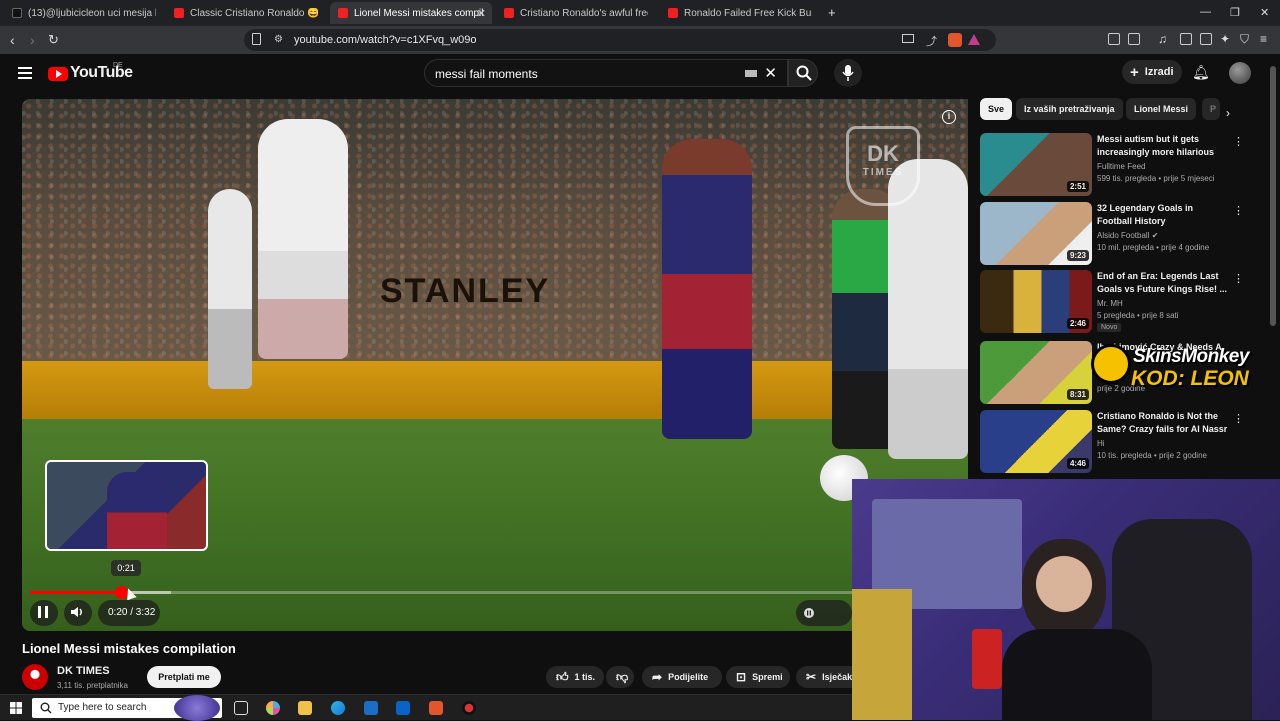 This screenshot has height=721, width=1280. I want to click on channel-watermark: DK TIMES, so click(883, 166).